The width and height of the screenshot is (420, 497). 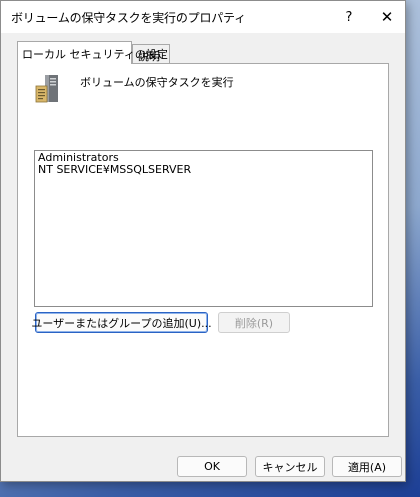 I want to click on remove-button: 削除(R), so click(x=254, y=322).